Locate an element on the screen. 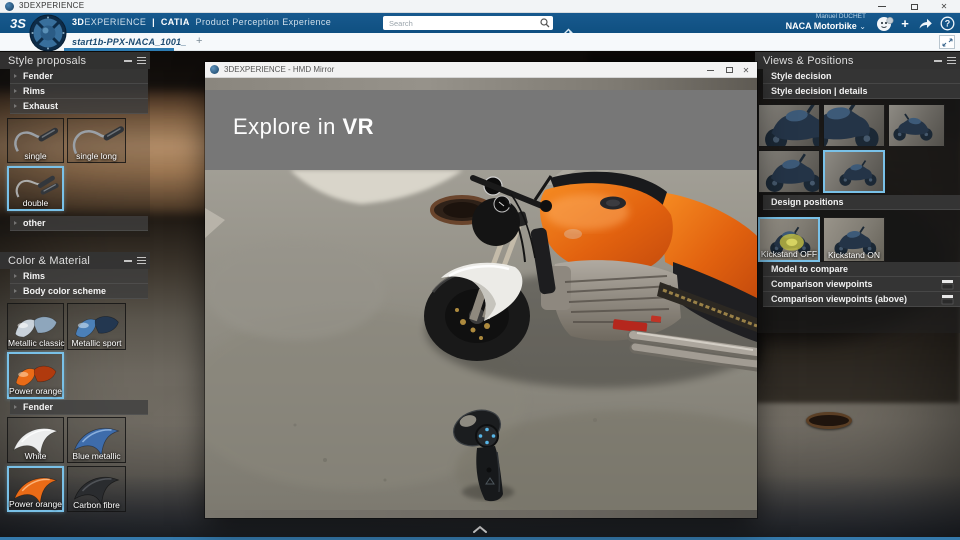 The image size is (960, 540). thumb-label: White is located at coordinates (35, 456).